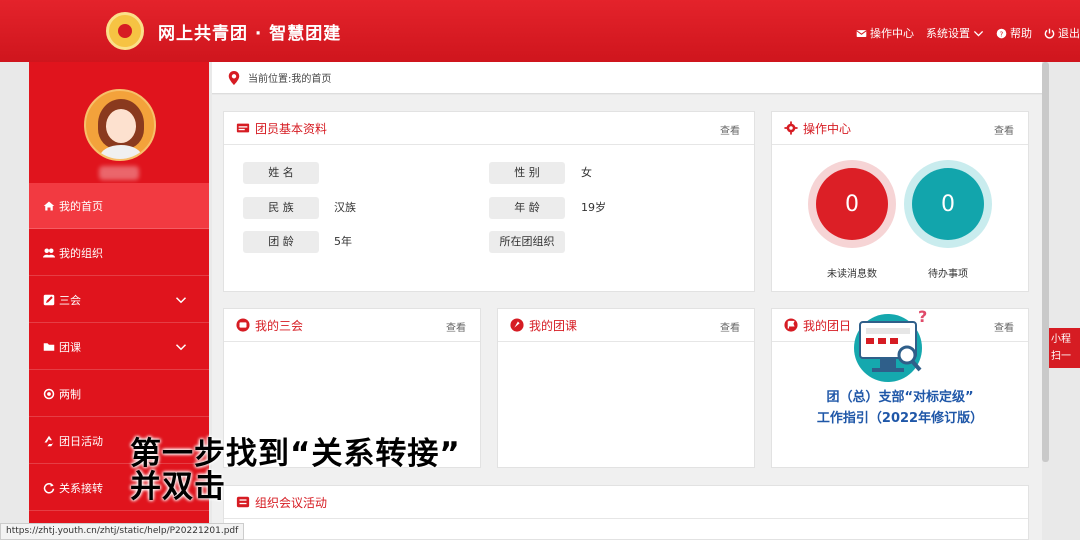 Image resolution: width=1080 pixels, height=540 pixels. I want to click on nav-label: 操作中心, so click(892, 33).